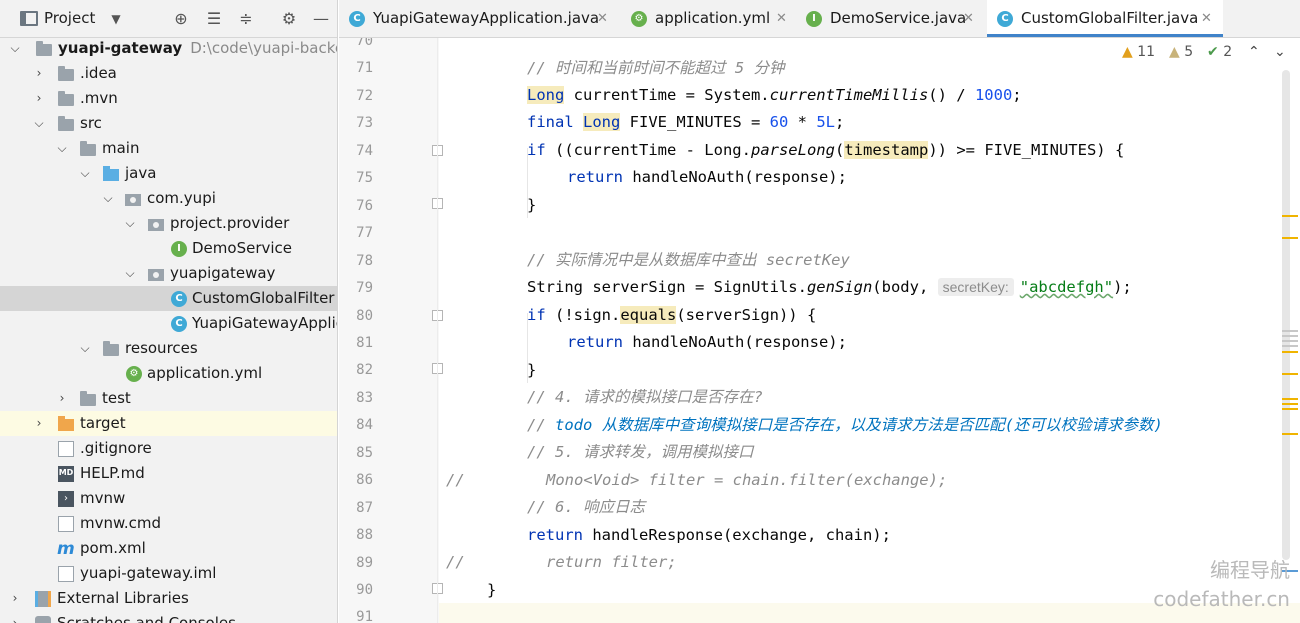  What do you see at coordinates (168, 273) in the screenshot?
I see `tree-item-yuapigateway: ⌵ yuapigateway` at bounding box center [168, 273].